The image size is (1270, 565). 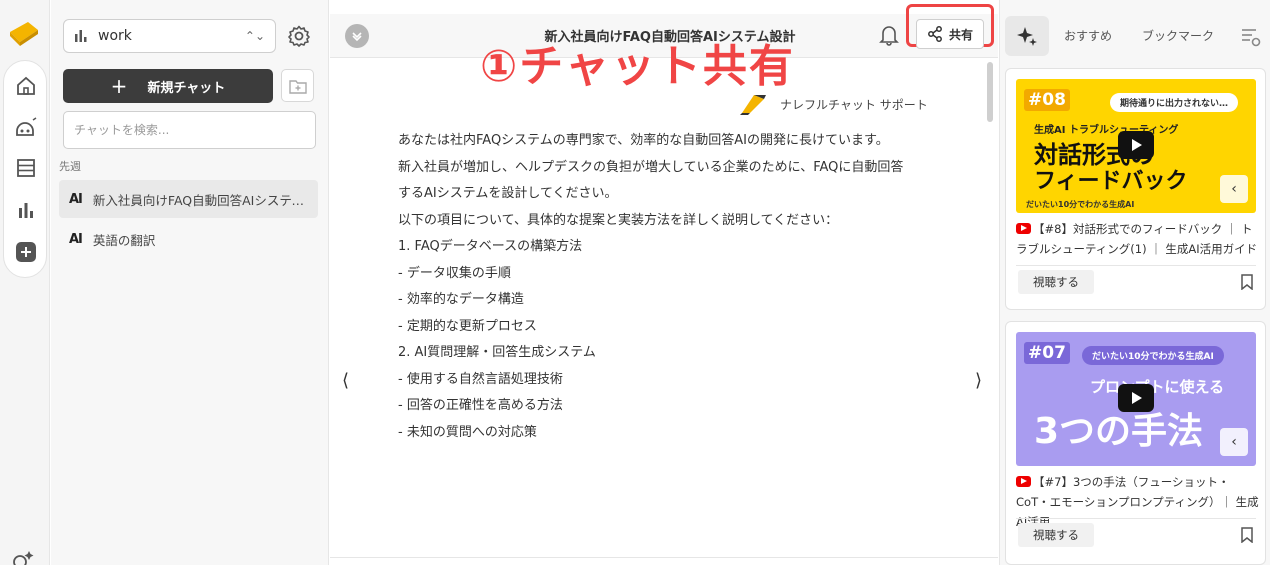 What do you see at coordinates (169, 36) in the screenshot?
I see `workspace-select: work ⌃⌄` at bounding box center [169, 36].